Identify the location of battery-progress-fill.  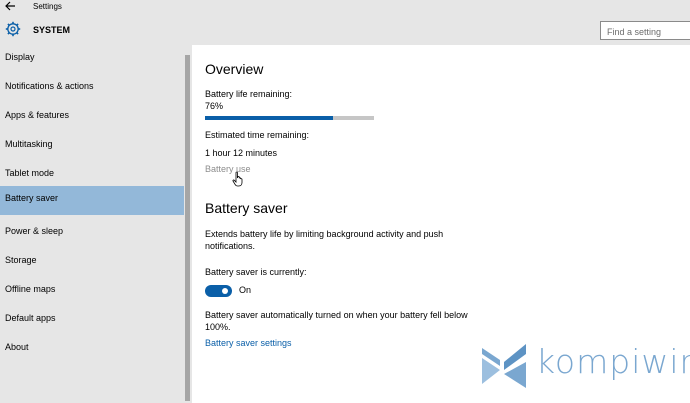
(269, 118).